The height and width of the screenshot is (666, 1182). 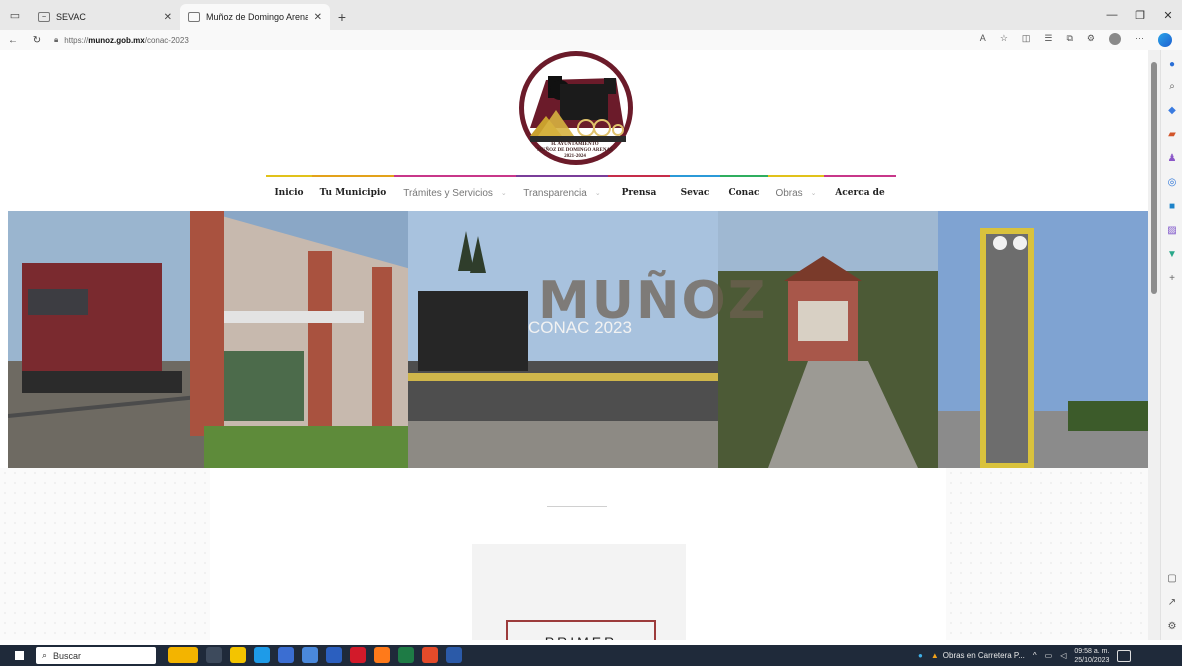 What do you see at coordinates (214, 655) in the screenshot?
I see `task-view-icon` at bounding box center [214, 655].